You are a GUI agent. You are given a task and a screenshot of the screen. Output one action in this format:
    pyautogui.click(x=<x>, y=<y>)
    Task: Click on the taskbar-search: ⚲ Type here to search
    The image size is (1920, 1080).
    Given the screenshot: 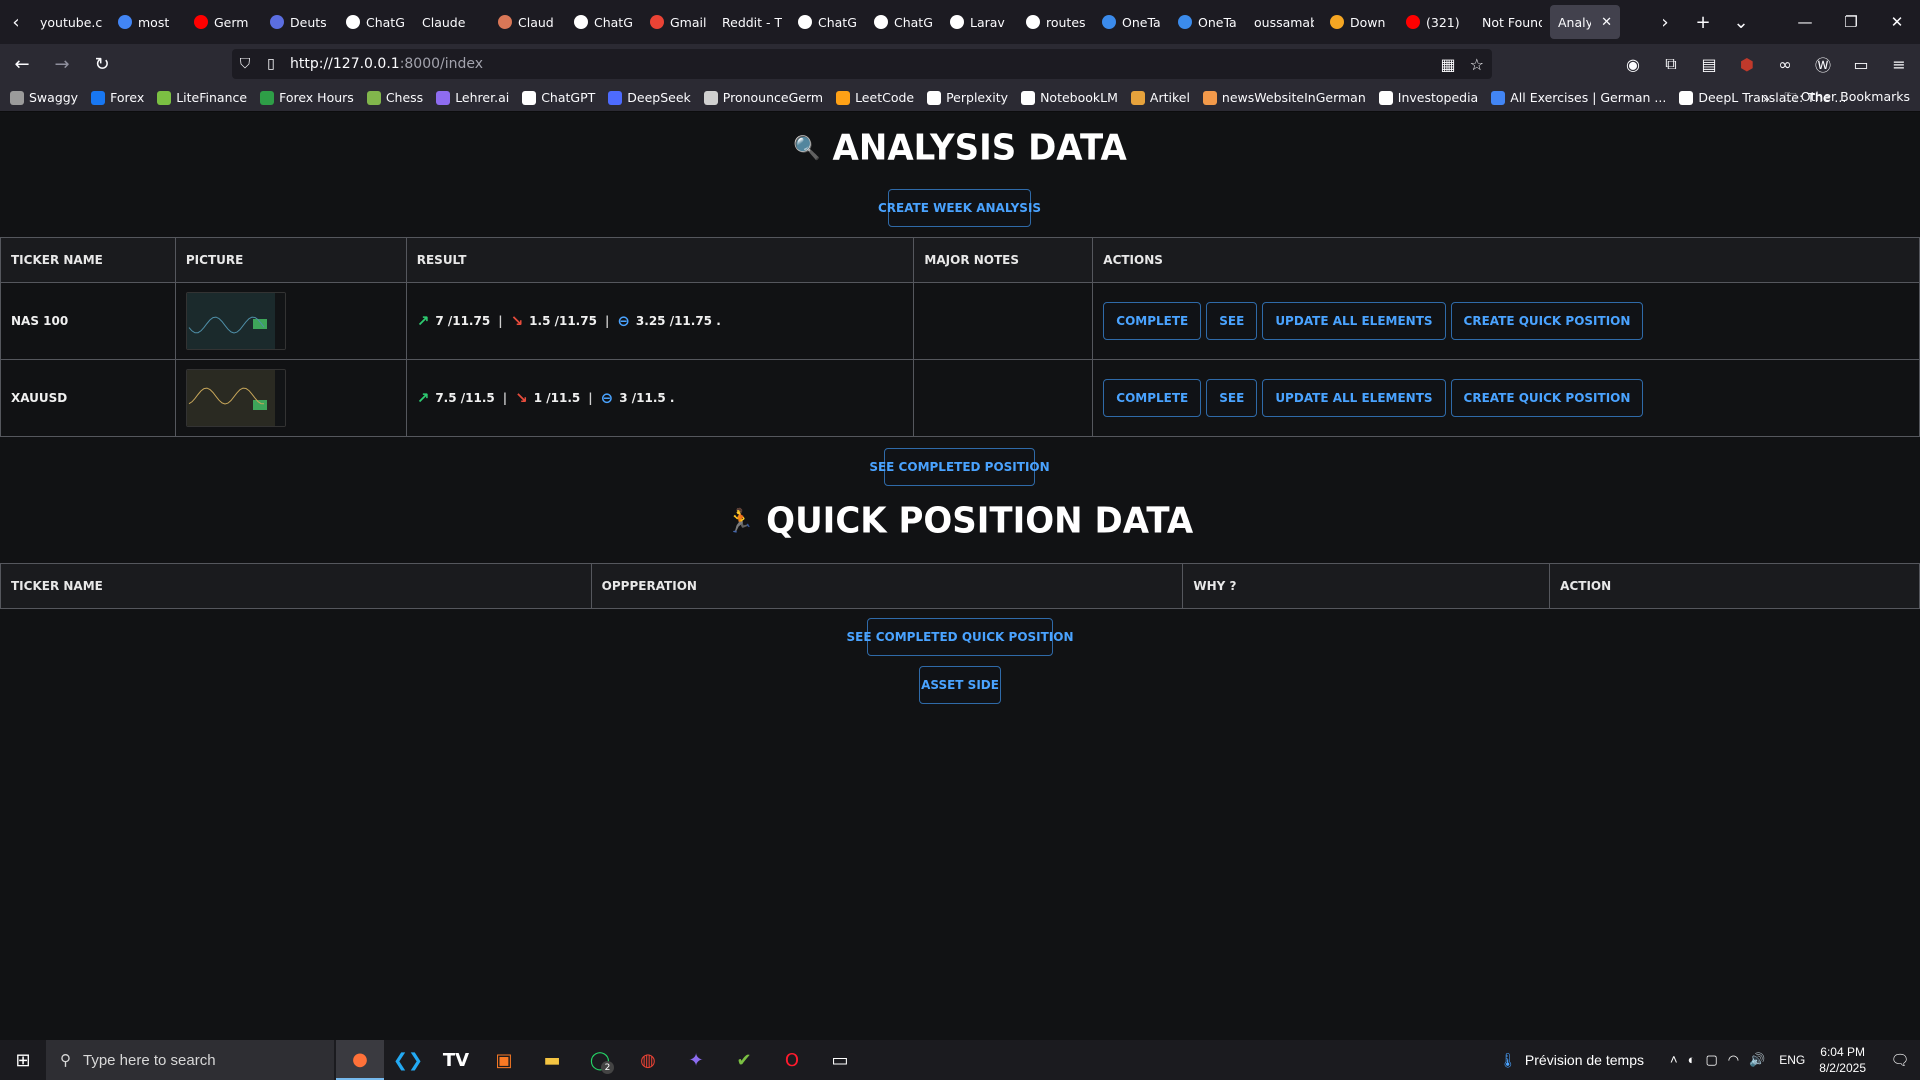 What is the action you would take?
    pyautogui.click(x=190, y=1060)
    